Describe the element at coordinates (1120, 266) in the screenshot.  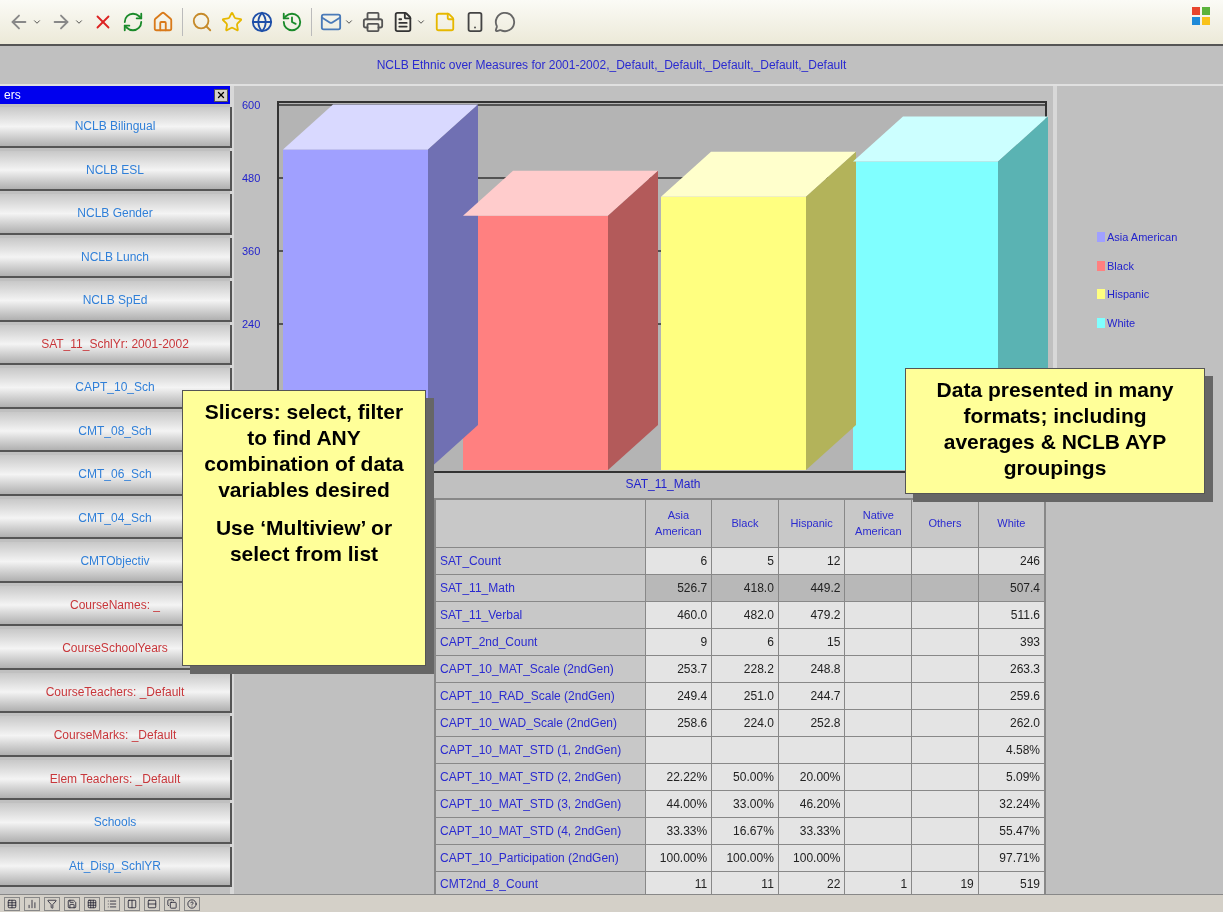
I see `legend-label: Black` at that location.